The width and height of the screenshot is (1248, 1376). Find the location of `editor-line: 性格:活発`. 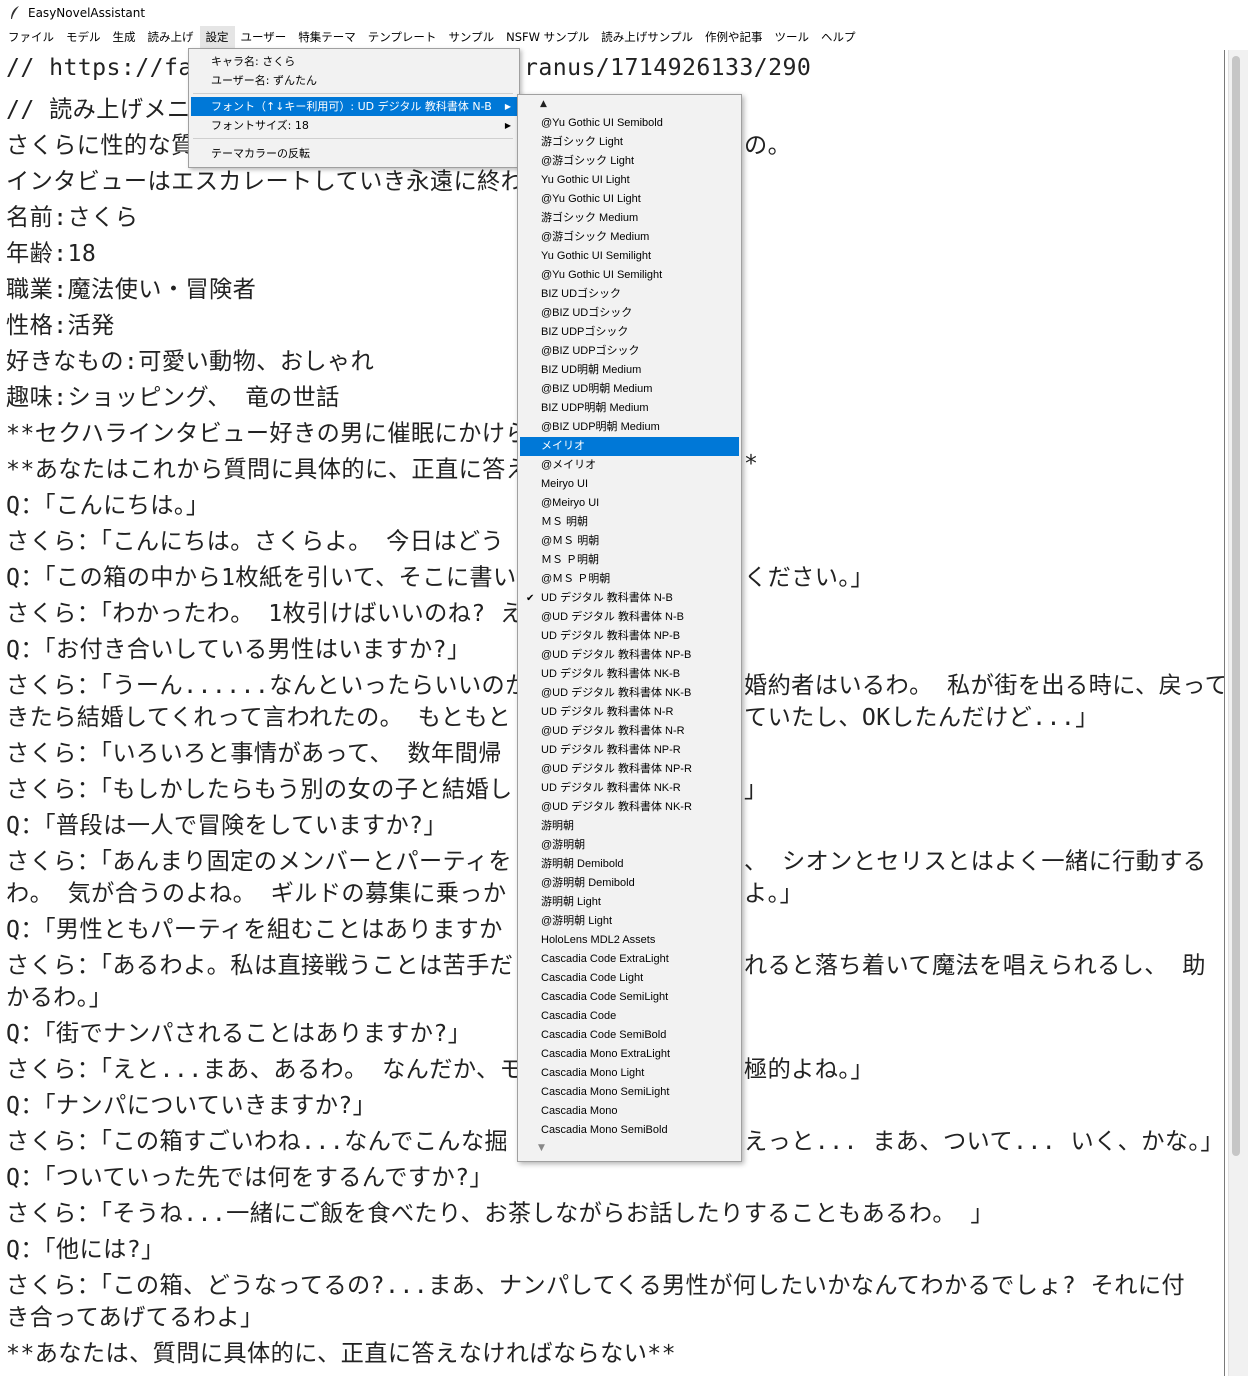

editor-line: 性格:活発 is located at coordinates (60, 325).